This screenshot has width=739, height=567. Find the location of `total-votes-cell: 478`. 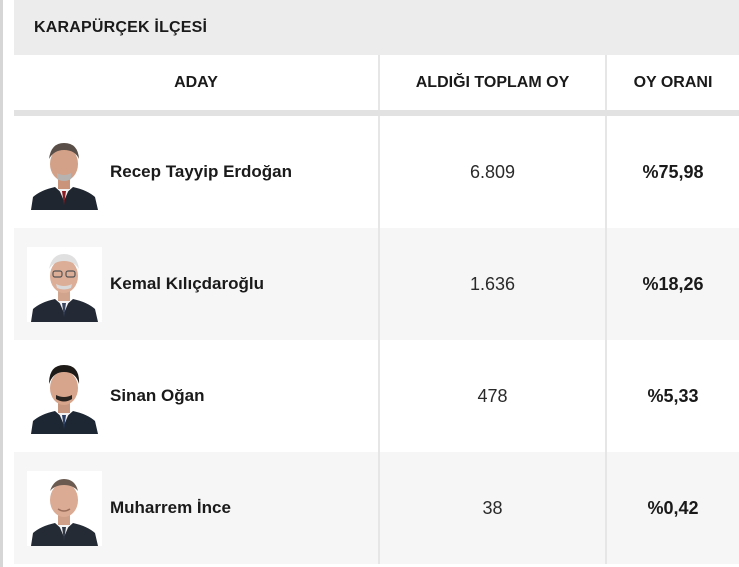

total-votes-cell: 478 is located at coordinates (493, 396).